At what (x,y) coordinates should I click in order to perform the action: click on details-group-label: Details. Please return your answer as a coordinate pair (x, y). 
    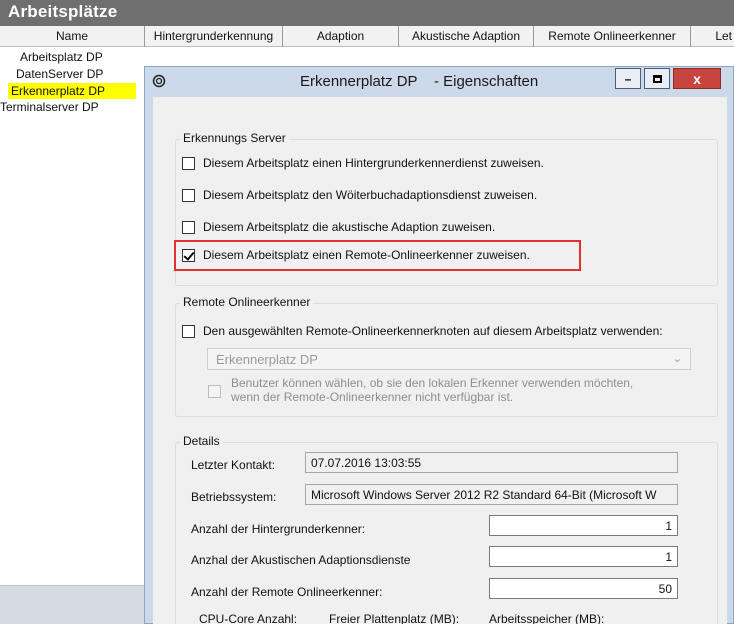
    Looking at the image, I should click on (201, 441).